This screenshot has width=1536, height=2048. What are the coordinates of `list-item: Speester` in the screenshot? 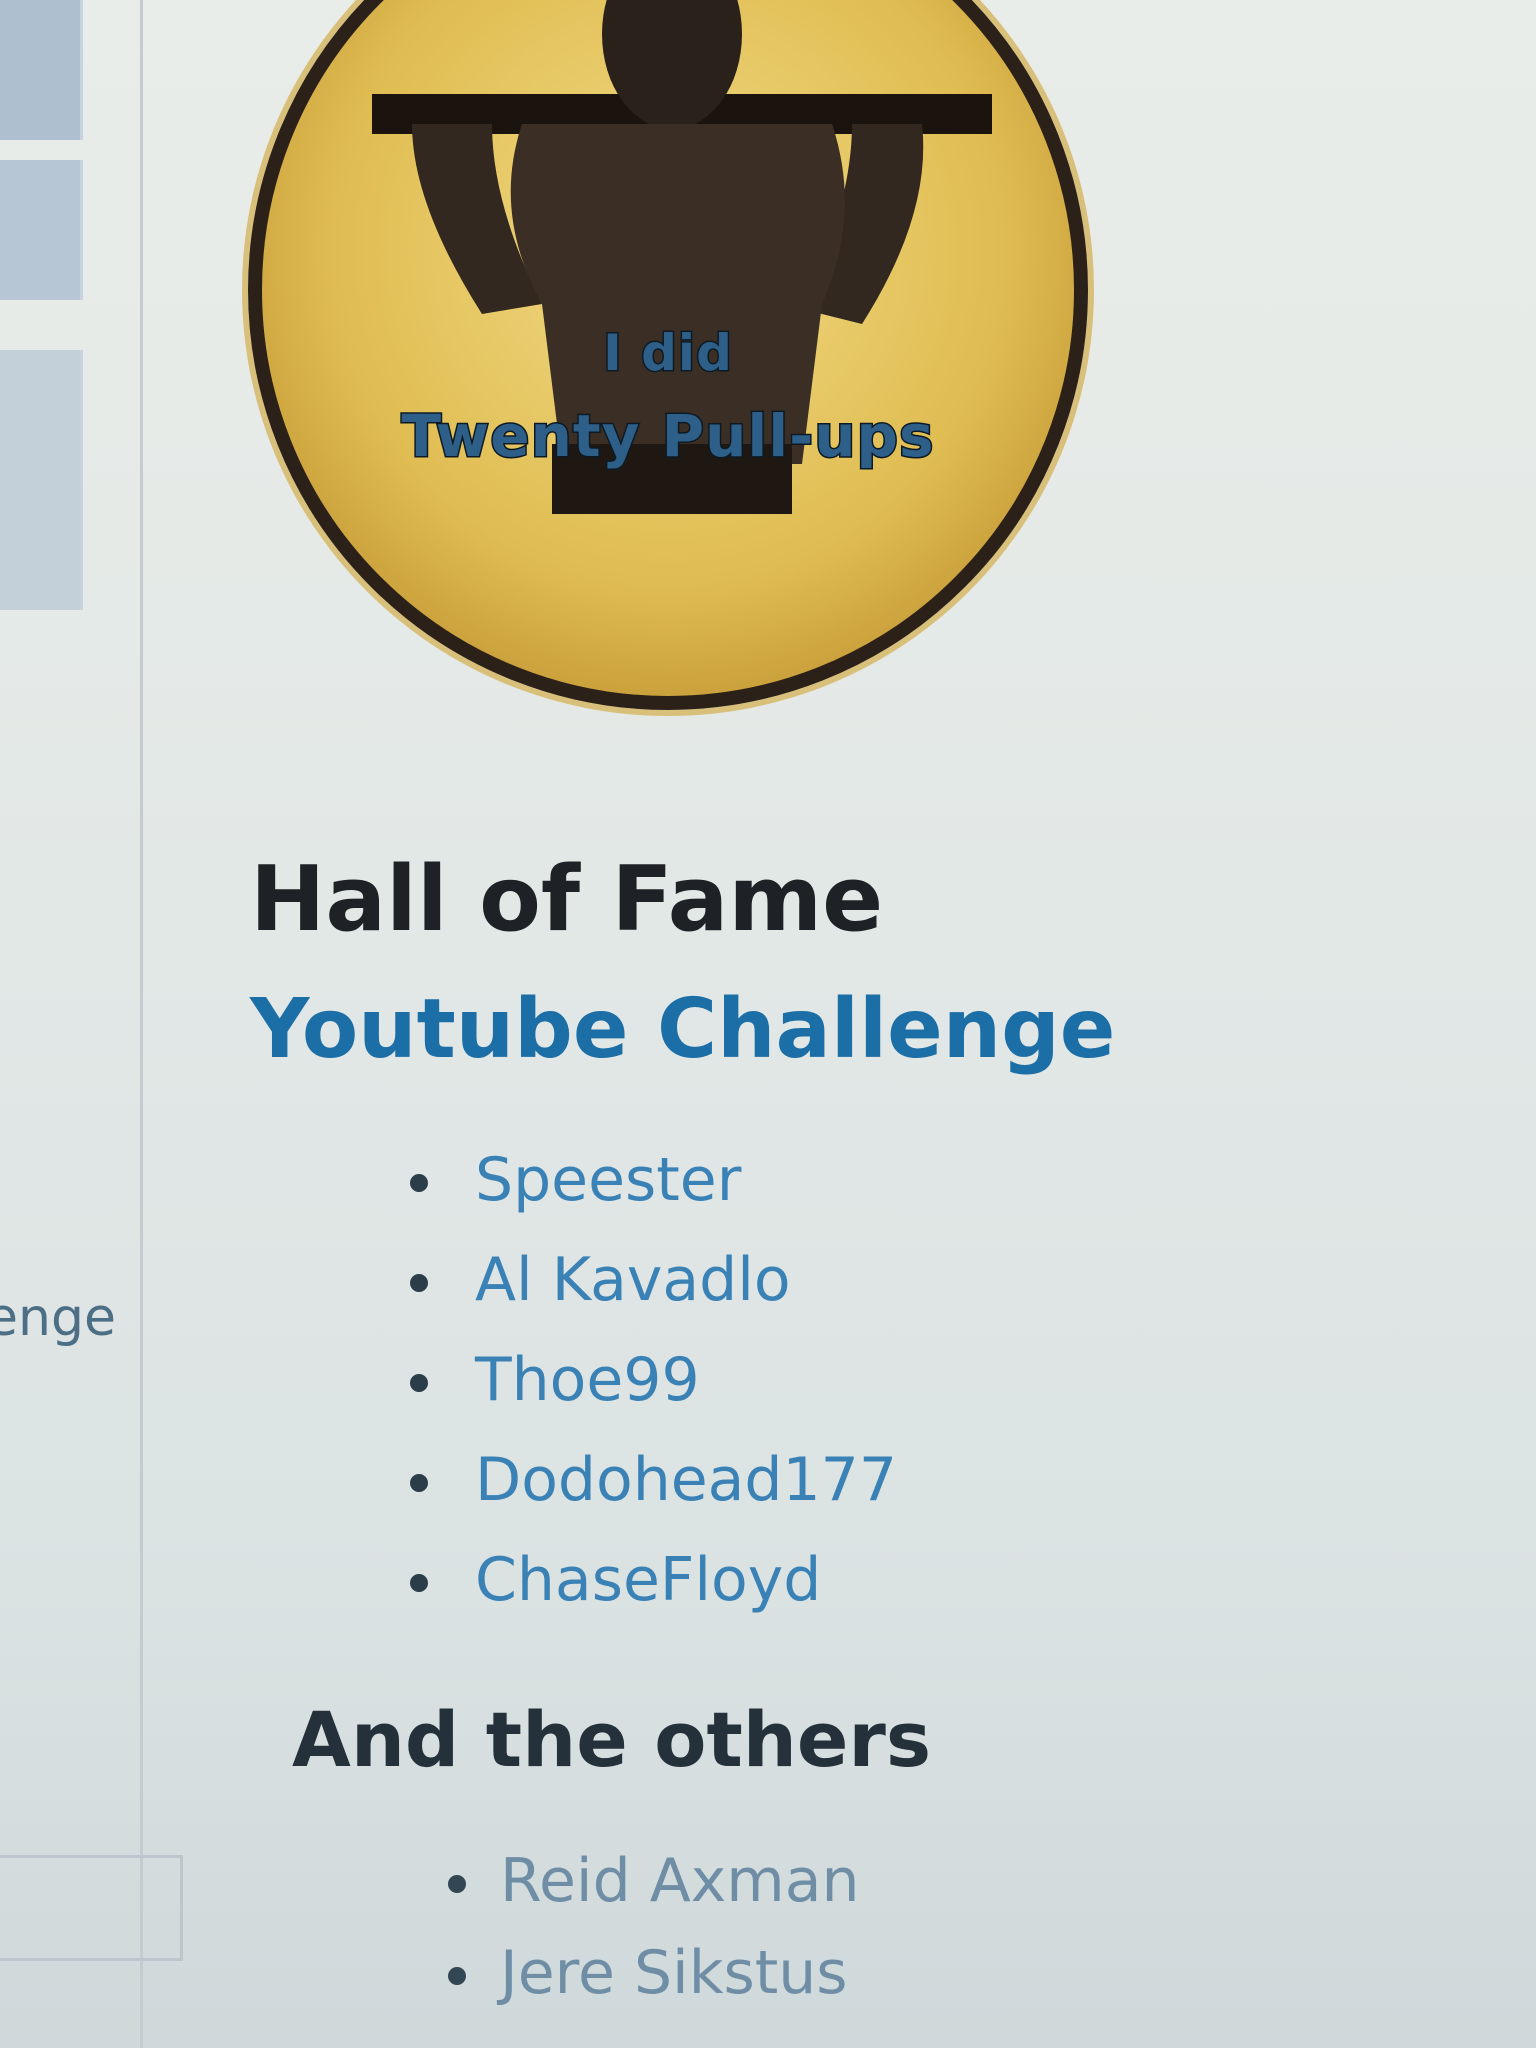 It's located at (925, 1180).